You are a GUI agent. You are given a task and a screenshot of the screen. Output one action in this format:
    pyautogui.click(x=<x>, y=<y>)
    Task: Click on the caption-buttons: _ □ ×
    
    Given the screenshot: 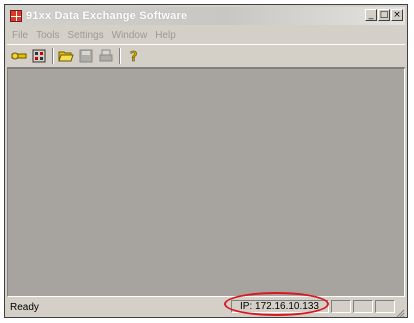 What is the action you would take?
    pyautogui.click(x=383, y=15)
    